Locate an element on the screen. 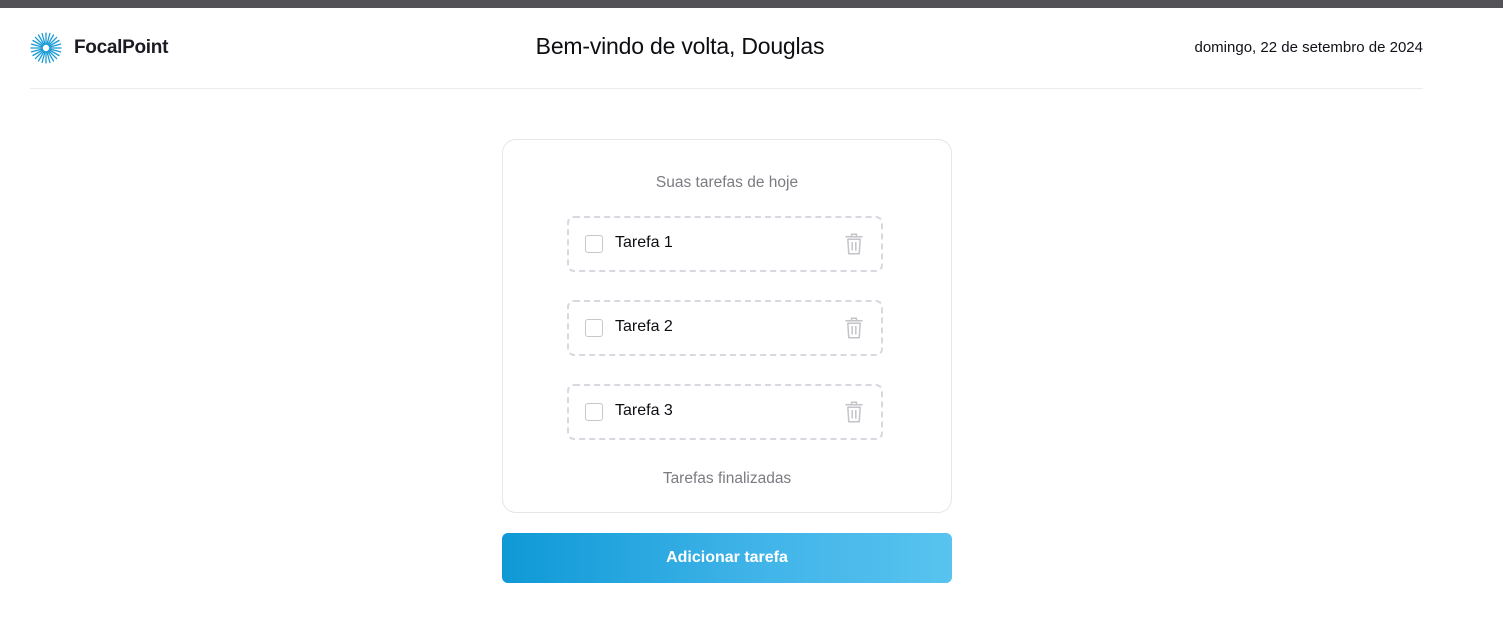 The image size is (1503, 631). task-label: Tarefa 3 is located at coordinates (644, 410).